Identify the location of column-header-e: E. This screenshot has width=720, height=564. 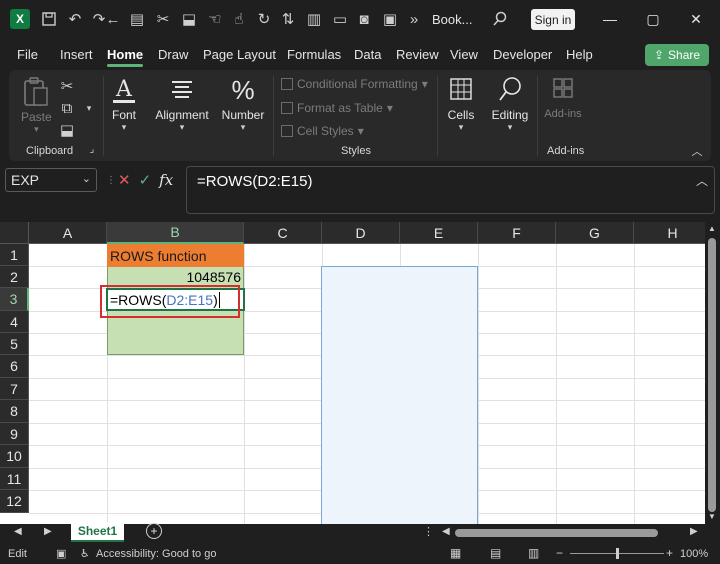
(439, 233).